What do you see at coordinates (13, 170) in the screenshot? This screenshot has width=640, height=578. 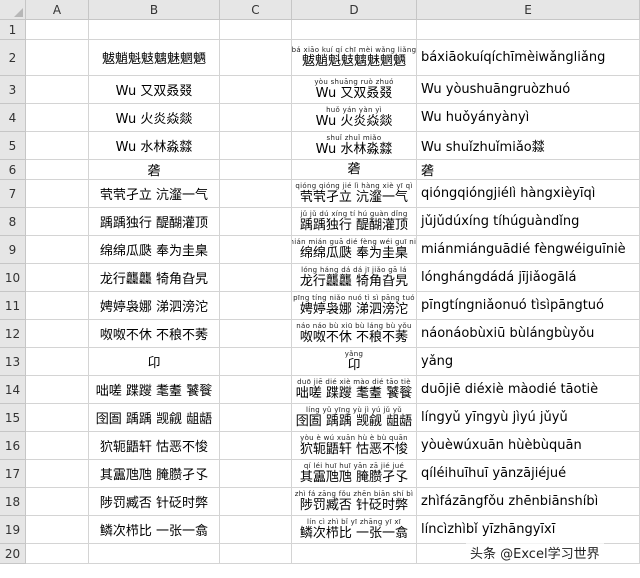 I see `row-header: 6` at bounding box center [13, 170].